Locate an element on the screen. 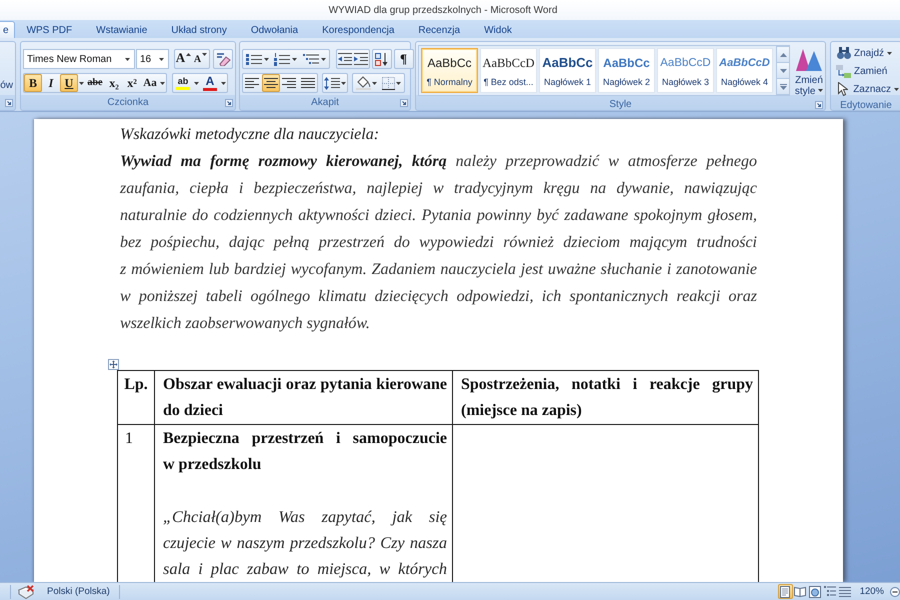 The width and height of the screenshot is (900, 600). proofing-button is located at coordinates (26, 591).